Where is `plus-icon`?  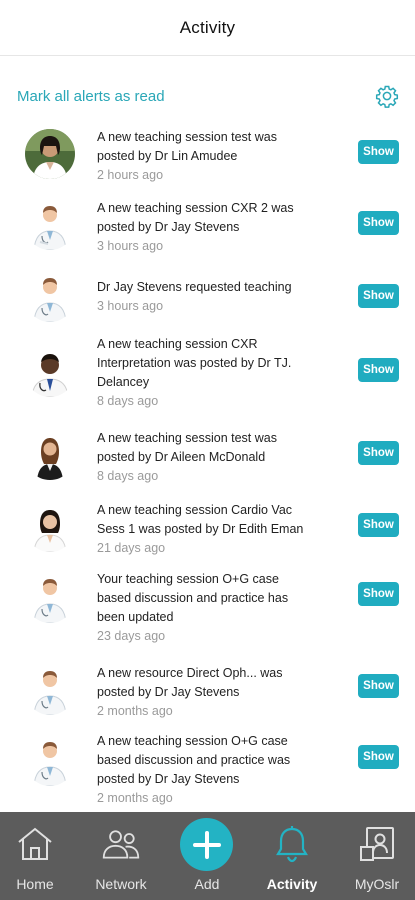 plus-icon is located at coordinates (206, 844).